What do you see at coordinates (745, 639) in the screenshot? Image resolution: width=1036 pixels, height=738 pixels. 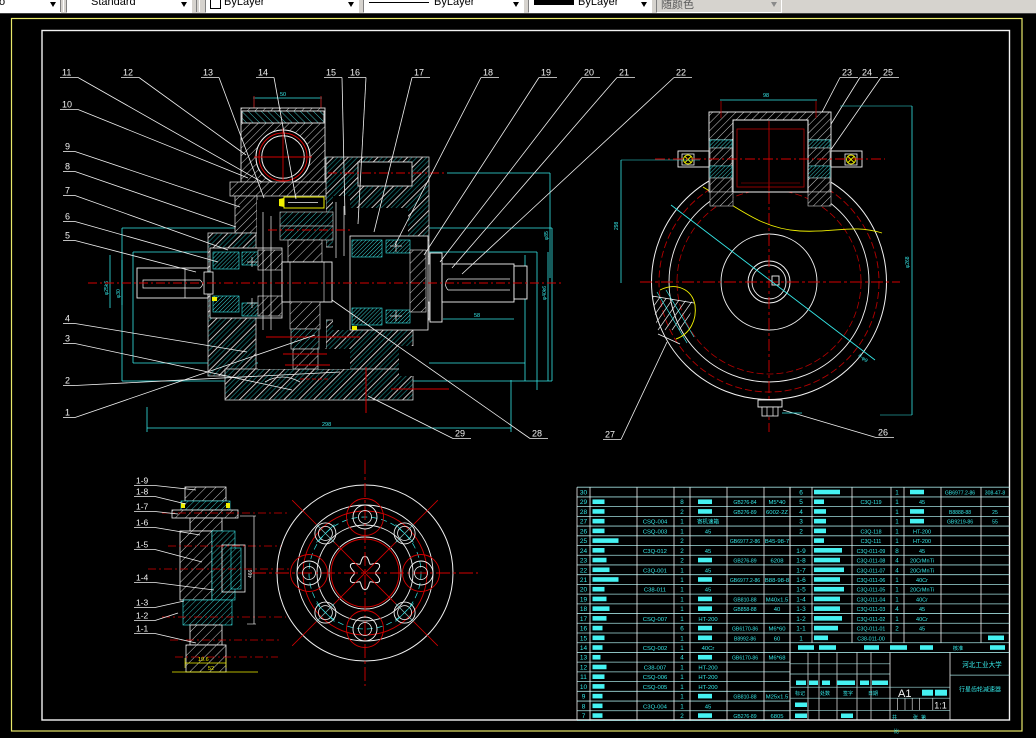 I see `svg-text: B8992-86` at bounding box center [745, 639].